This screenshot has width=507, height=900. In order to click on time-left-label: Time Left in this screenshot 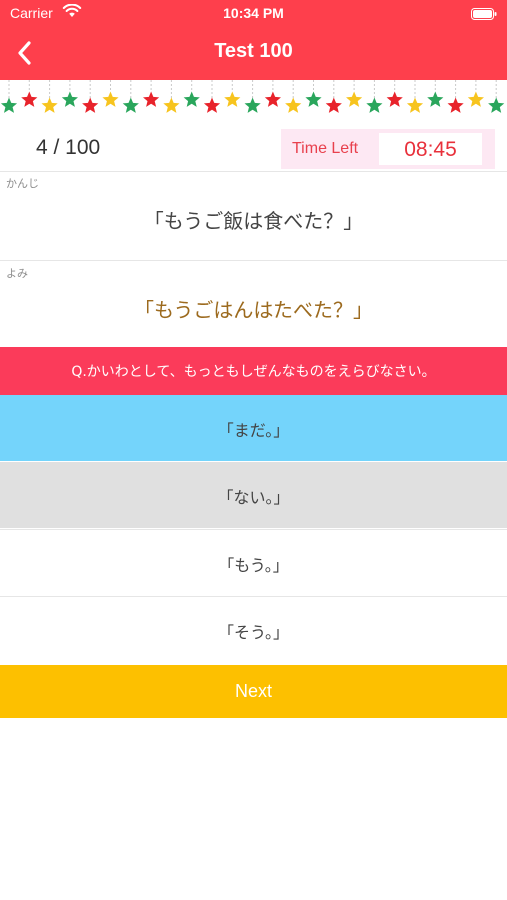, I will do `click(325, 148)`.